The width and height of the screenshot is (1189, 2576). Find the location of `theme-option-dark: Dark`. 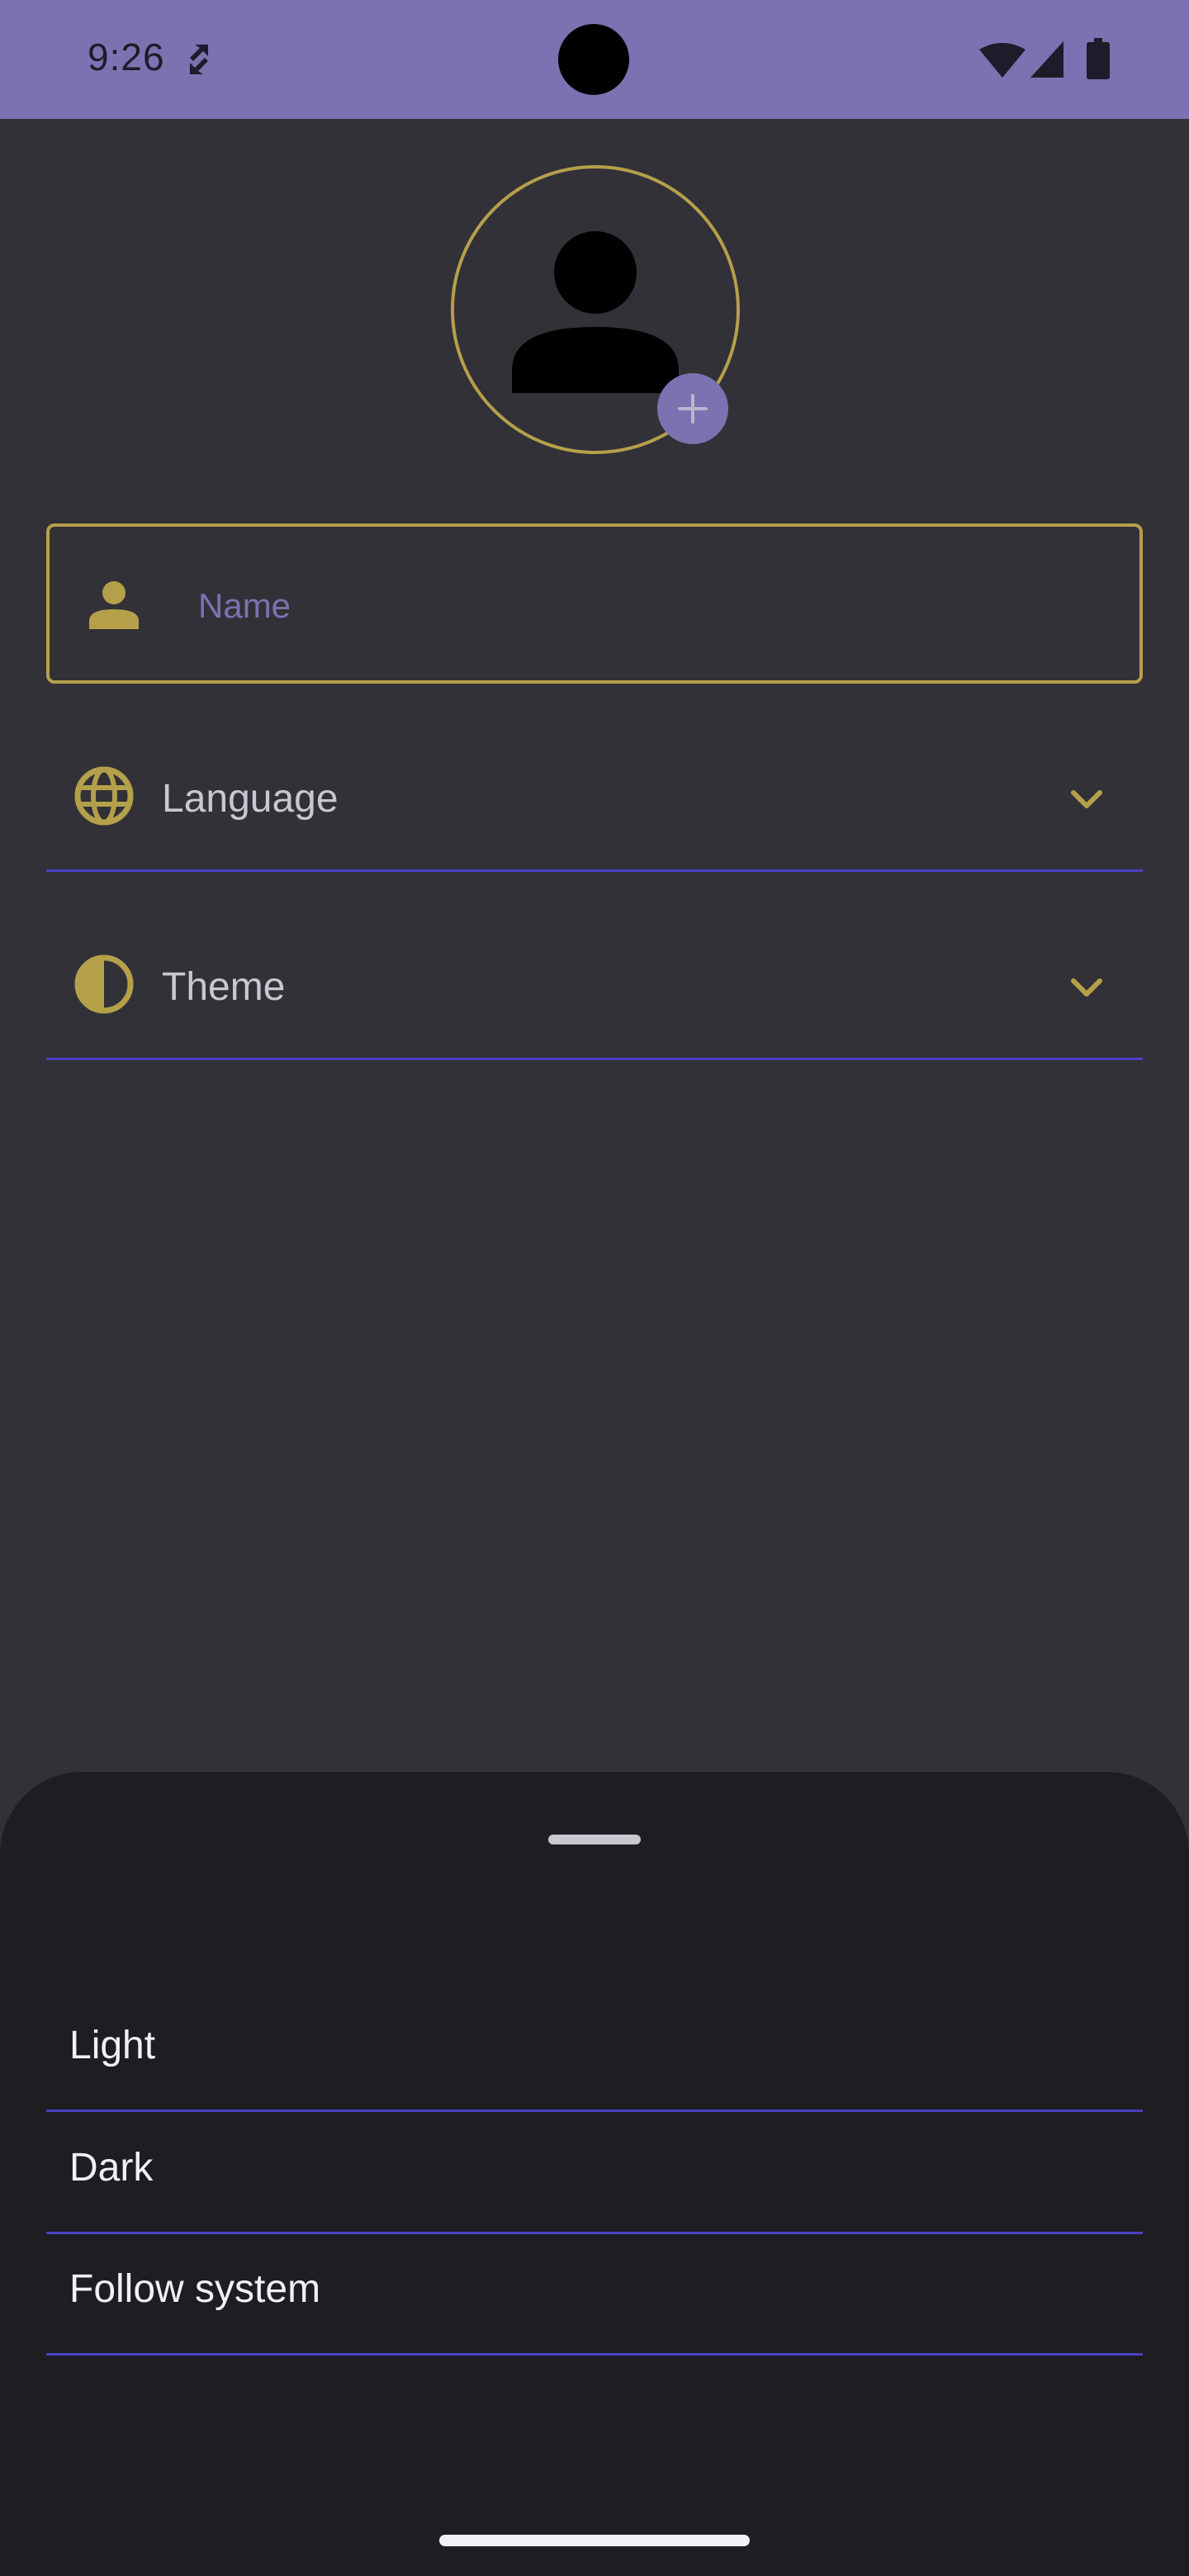

theme-option-dark: Dark is located at coordinates (594, 2173).